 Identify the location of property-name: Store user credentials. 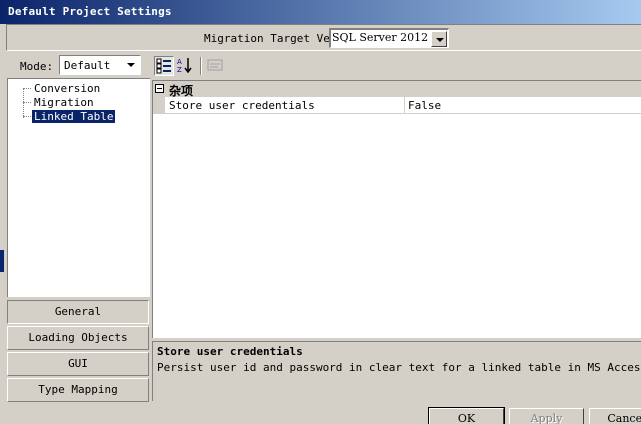
(242, 105).